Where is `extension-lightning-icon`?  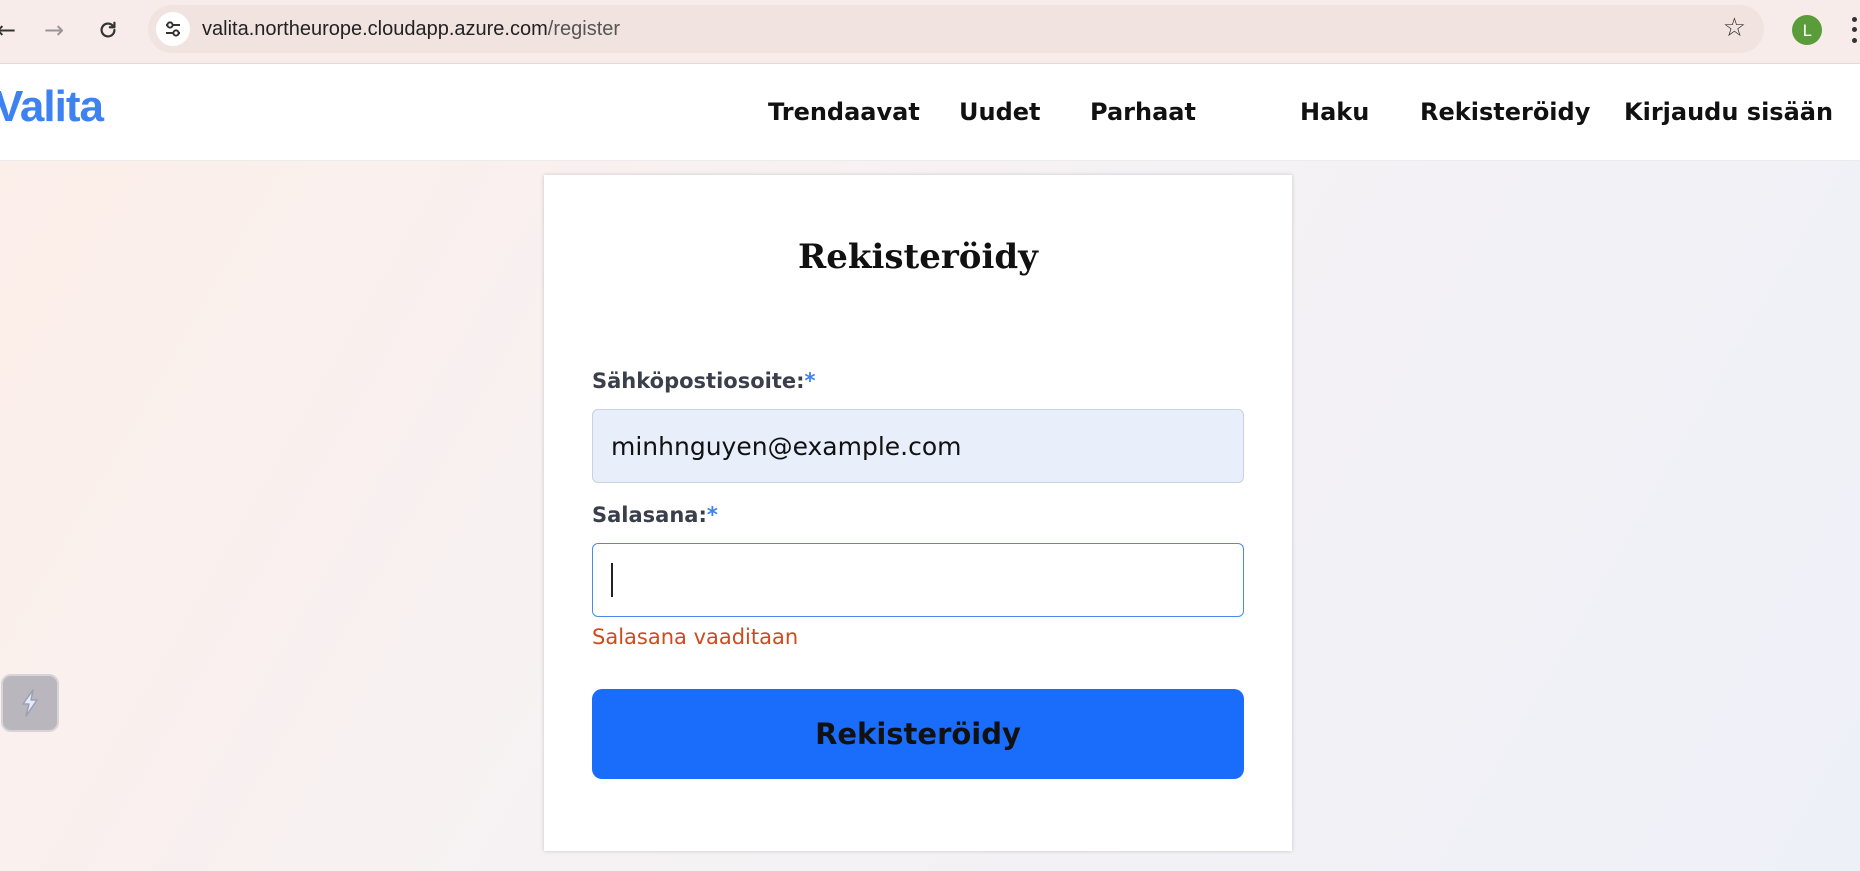
extension-lightning-icon is located at coordinates (30, 703).